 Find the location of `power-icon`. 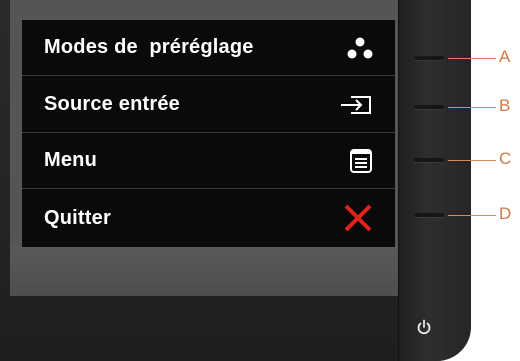

power-icon is located at coordinates (424, 327).